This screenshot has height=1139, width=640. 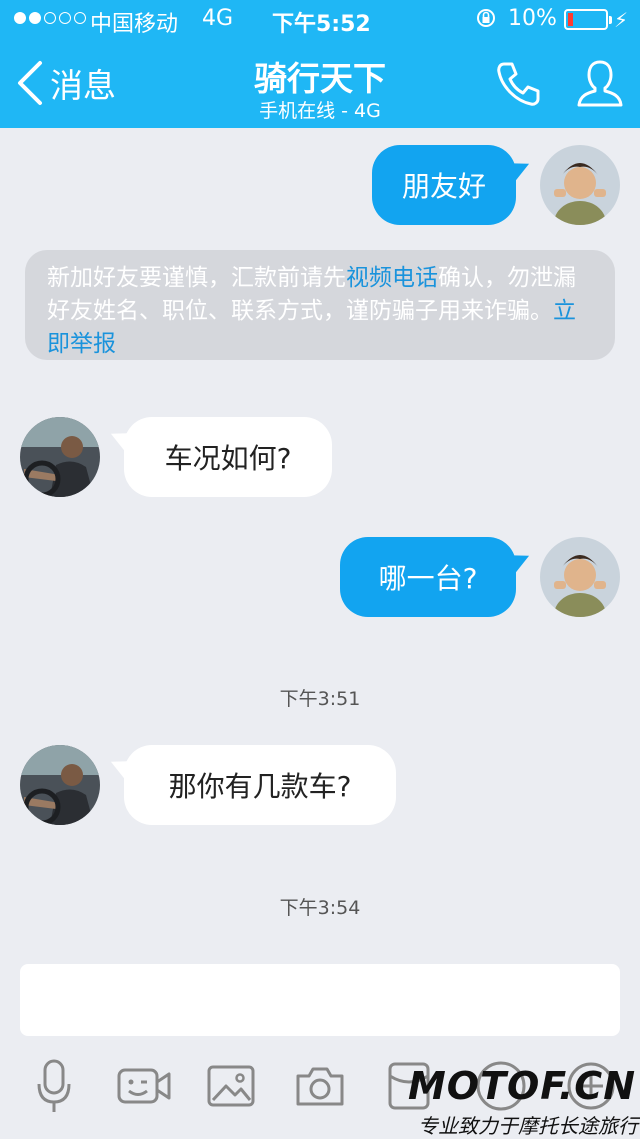 I want to click on phone-call-icon, so click(x=518, y=84).